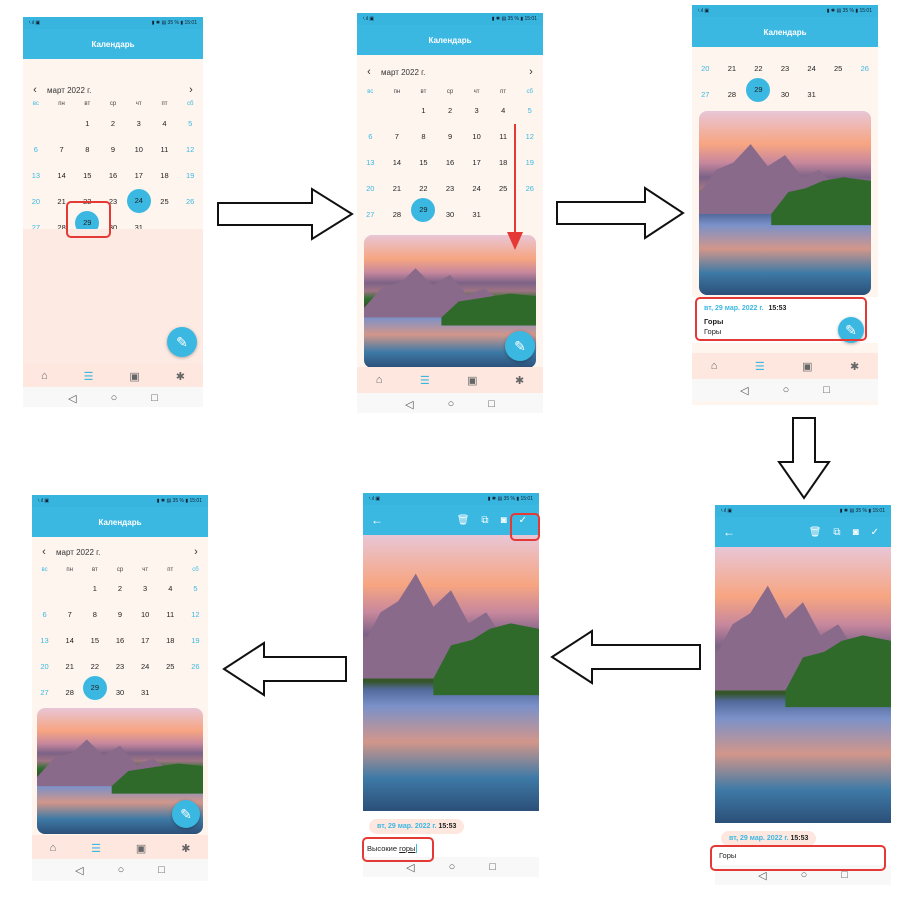 The height and width of the screenshot is (908, 900). I want to click on settings-icon: ✱, so click(519, 380).